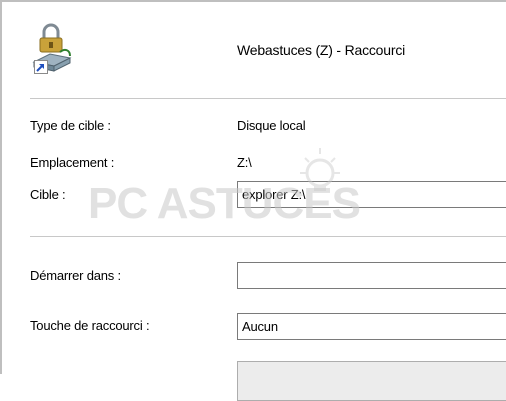  Describe the element at coordinates (253, 1) in the screenshot. I see `window-frame-top` at that location.